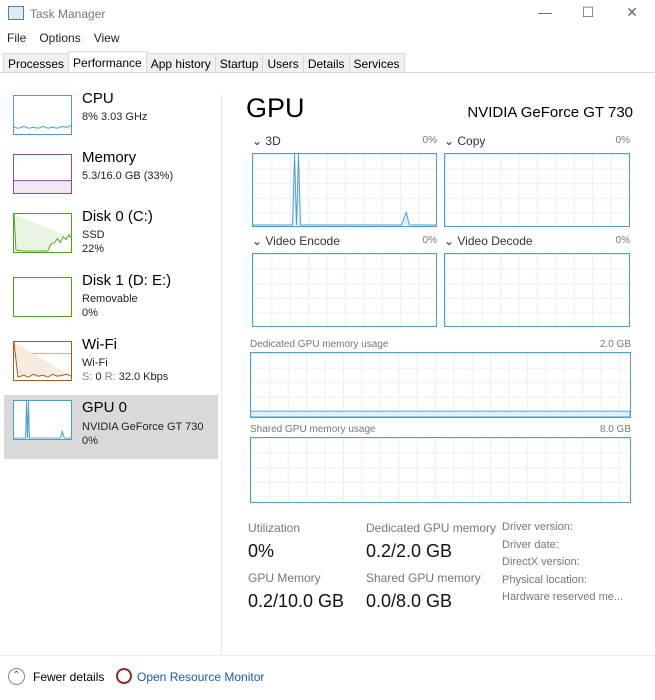 This screenshot has height=700, width=655. I want to click on driver-date-label: Driver date:, so click(530, 545).